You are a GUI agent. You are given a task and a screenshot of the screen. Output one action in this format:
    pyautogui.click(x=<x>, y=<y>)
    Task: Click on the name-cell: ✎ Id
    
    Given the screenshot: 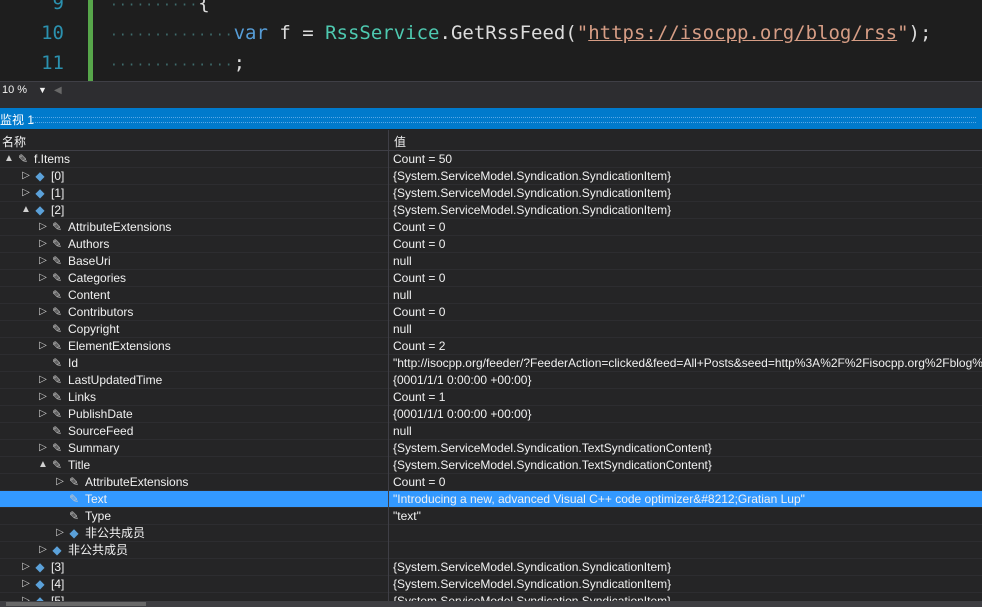 What is the action you would take?
    pyautogui.click(x=194, y=363)
    